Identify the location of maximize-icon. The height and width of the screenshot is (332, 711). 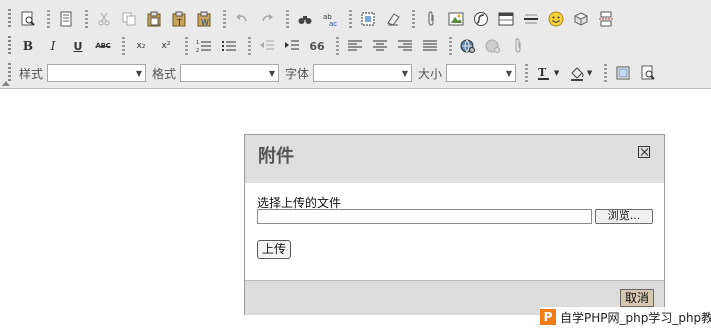
(623, 73).